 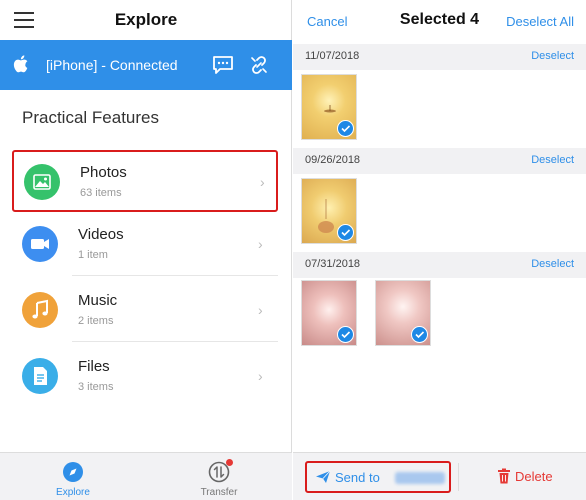 I want to click on device-status-bar: [iPhone] - Connected, so click(x=146, y=65).